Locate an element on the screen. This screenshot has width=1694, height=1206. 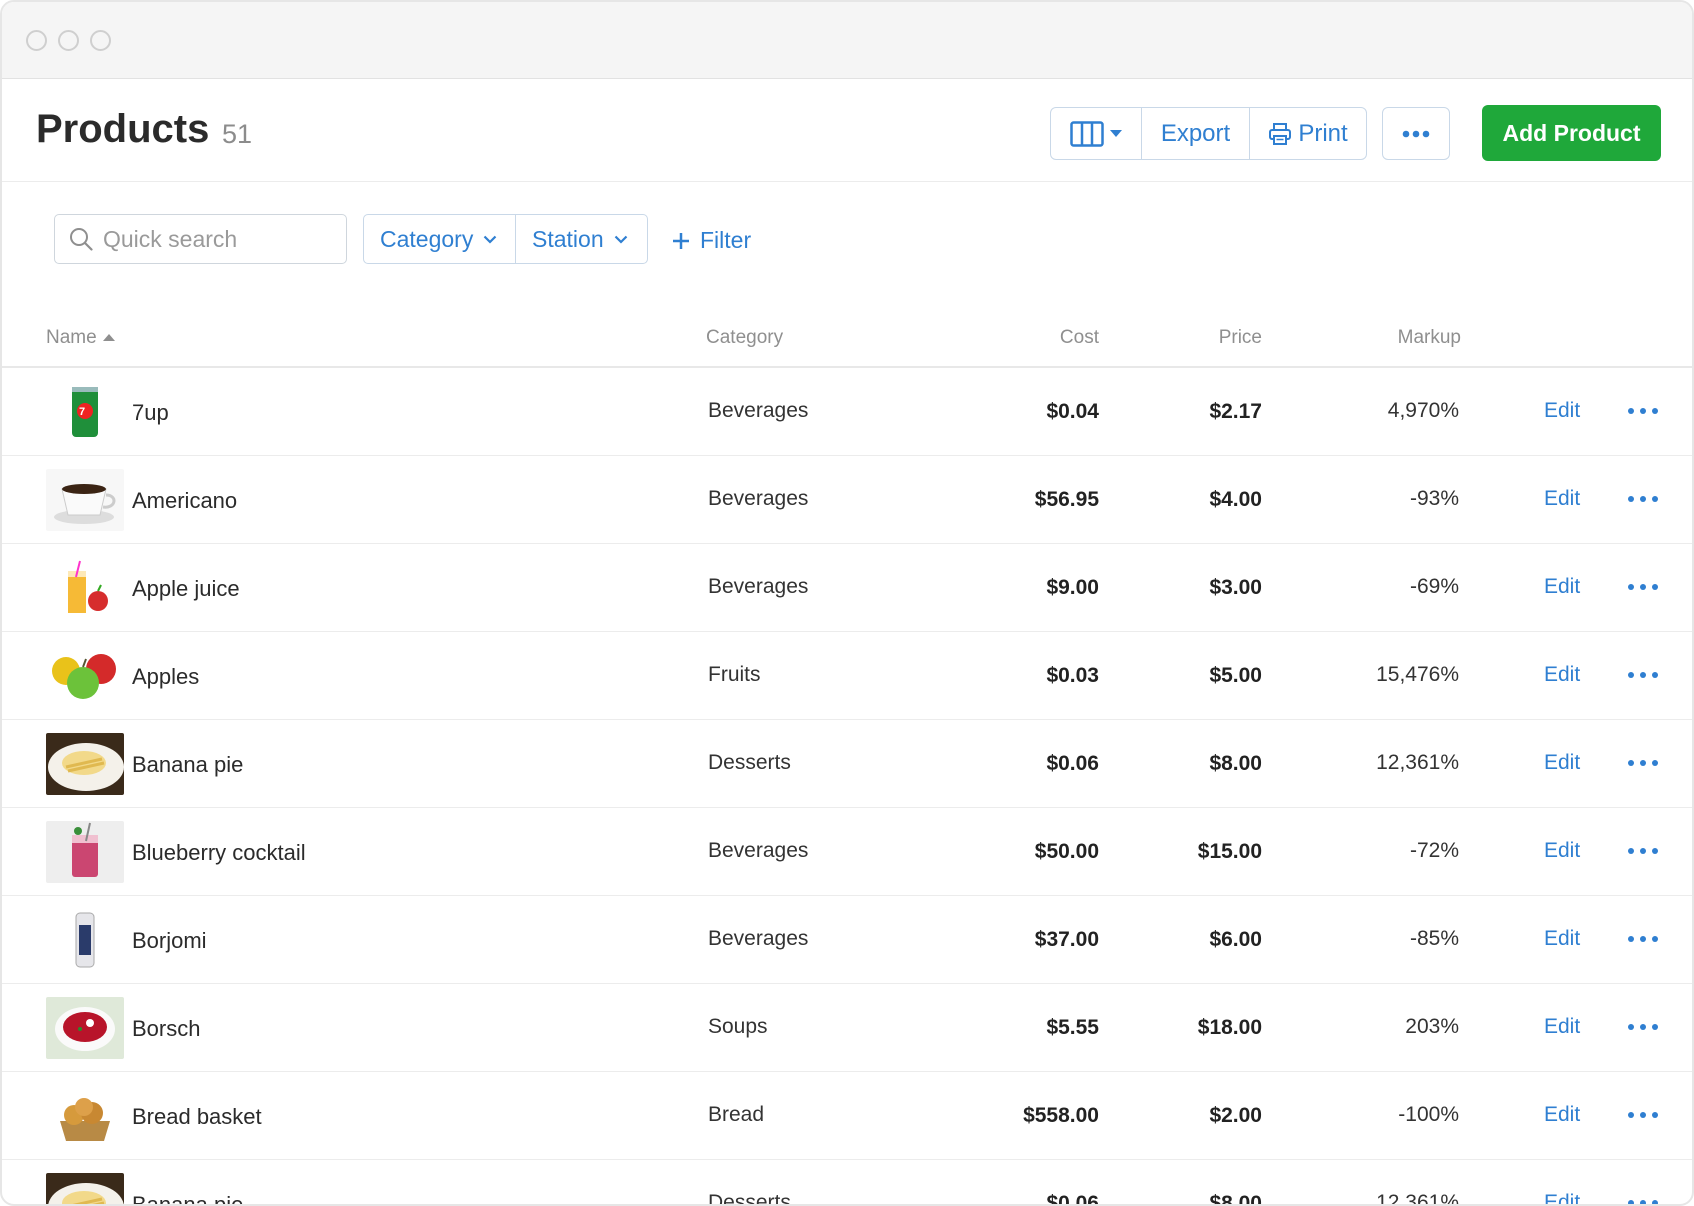
product-markup: 12,361% is located at coordinates (1417, 1198).